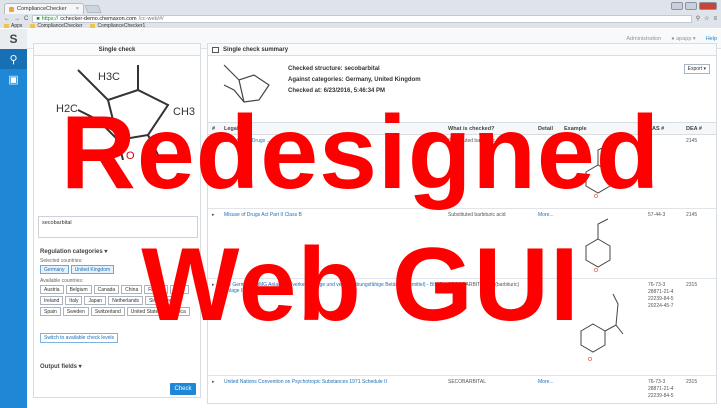 This screenshot has width=721, height=408. I want to click on cas-number: 76-73-3 28871-21-4 22239-84-5 20224-45-7, so click(661, 295).